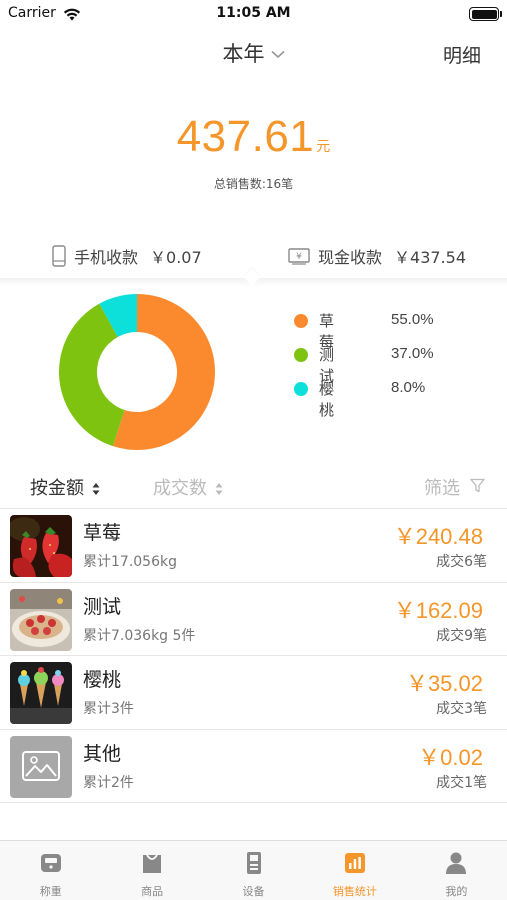 The height and width of the screenshot is (900, 507). Describe the element at coordinates (461, 709) in the screenshot. I see `product-deals: 成交3笔` at that location.